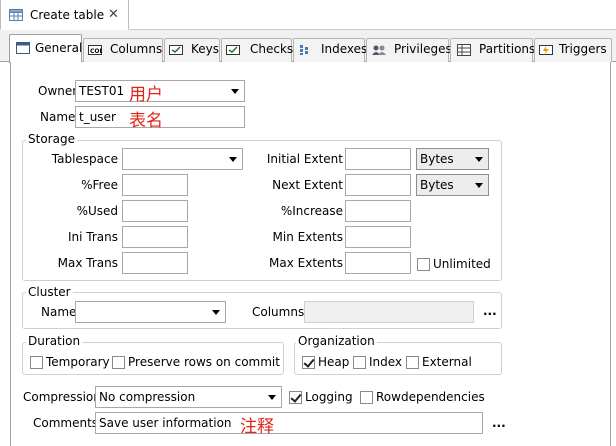  What do you see at coordinates (423, 264) in the screenshot?
I see `unlimited-checkbox` at bounding box center [423, 264].